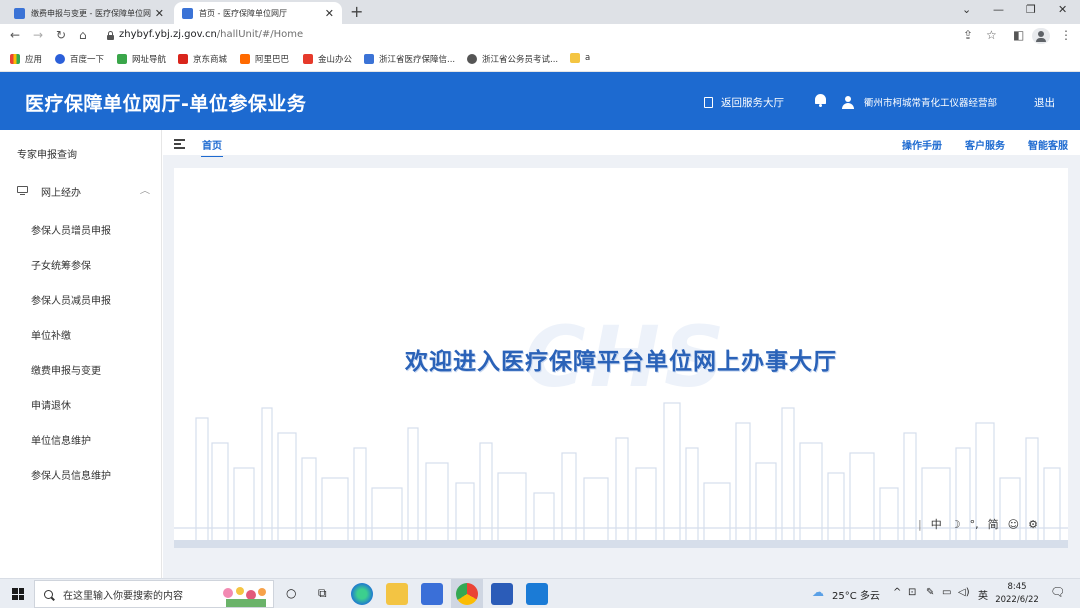 This screenshot has height=608, width=1080. Describe the element at coordinates (985, 144) in the screenshot. I see `customer-service-link: 客户服务` at that location.